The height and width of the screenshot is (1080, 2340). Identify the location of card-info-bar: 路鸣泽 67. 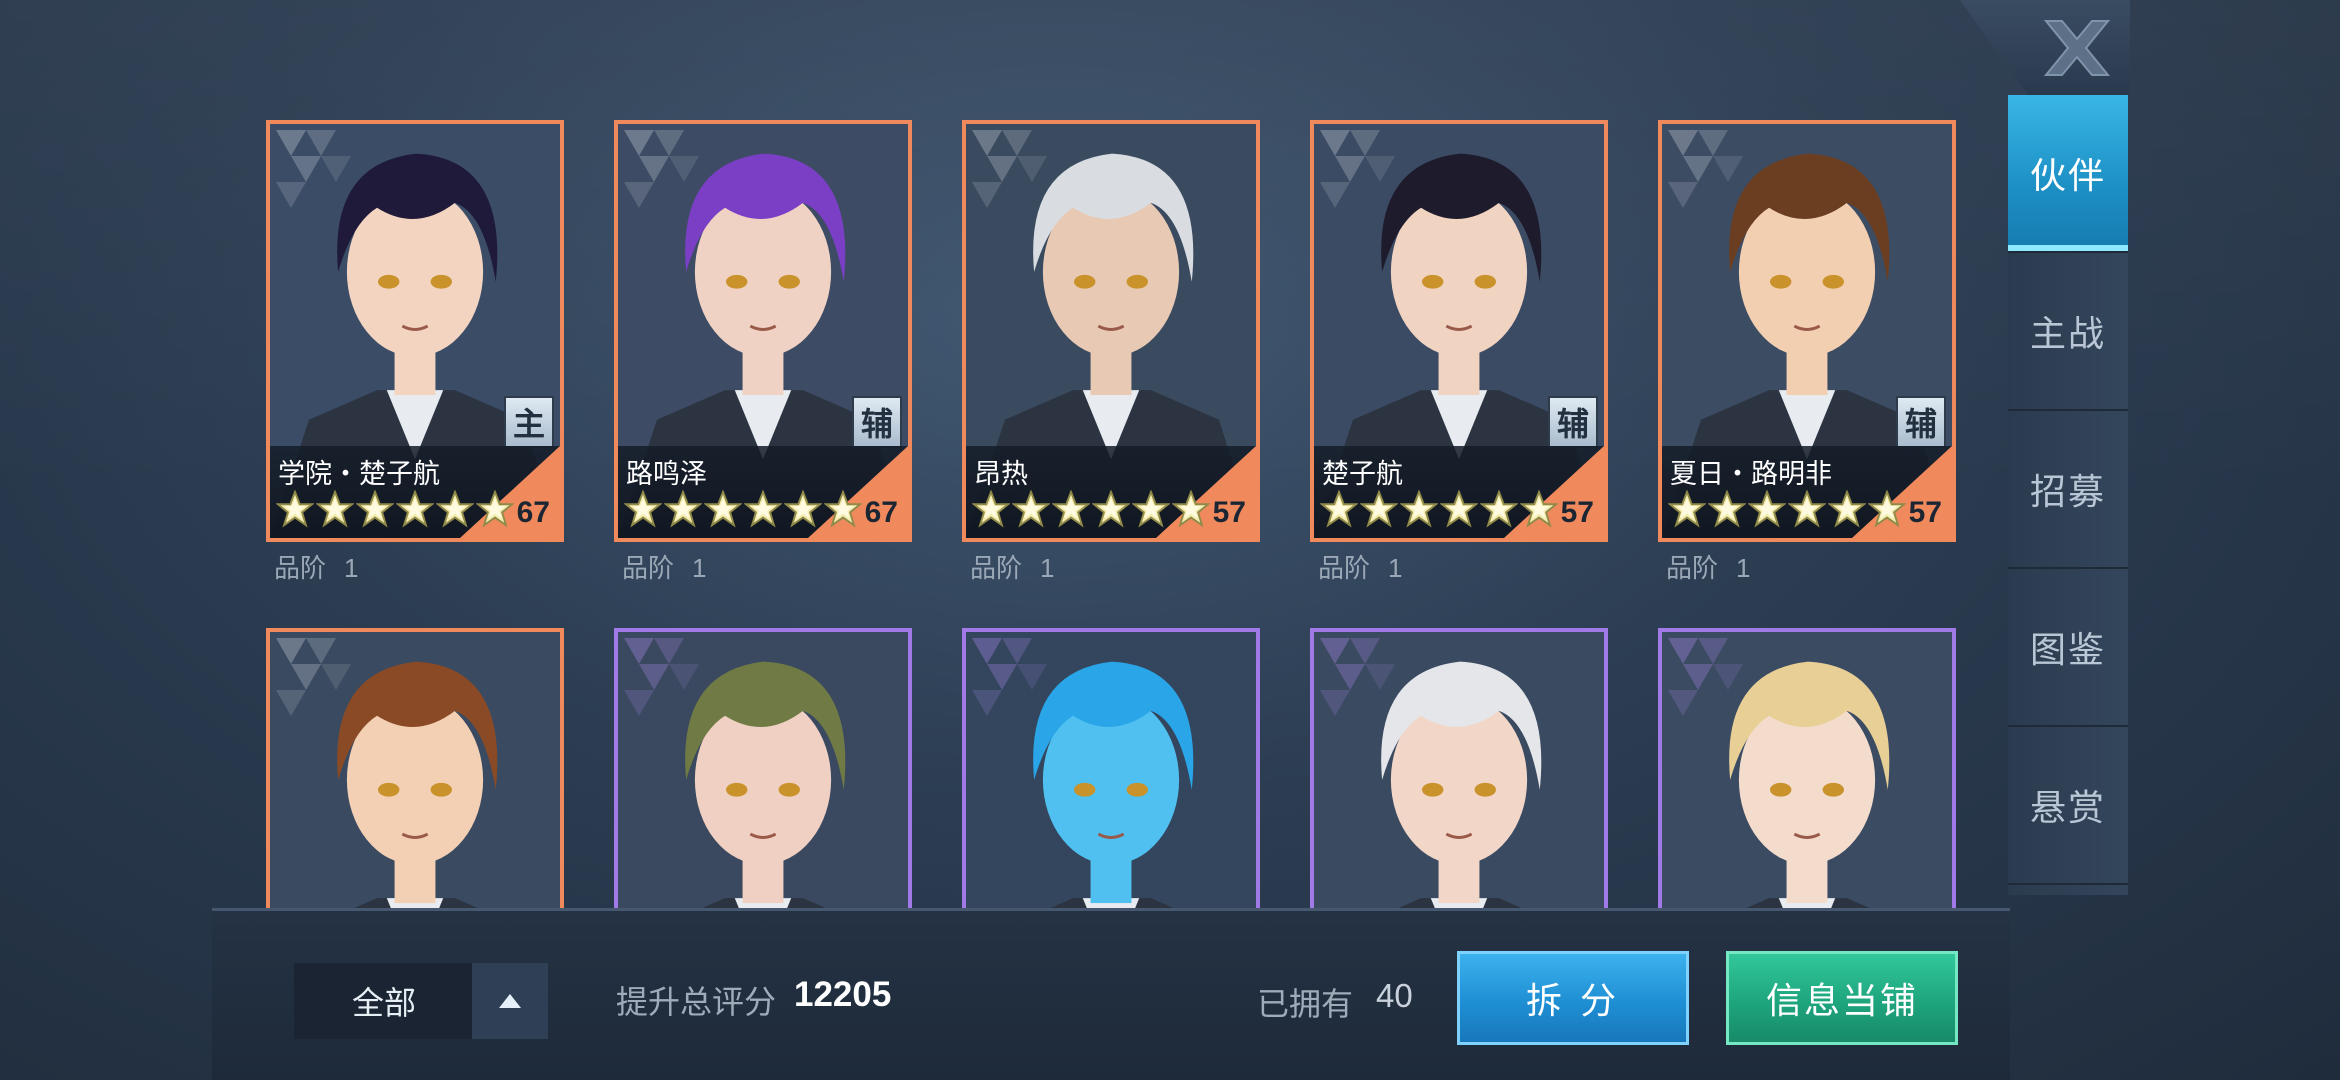
(763, 492).